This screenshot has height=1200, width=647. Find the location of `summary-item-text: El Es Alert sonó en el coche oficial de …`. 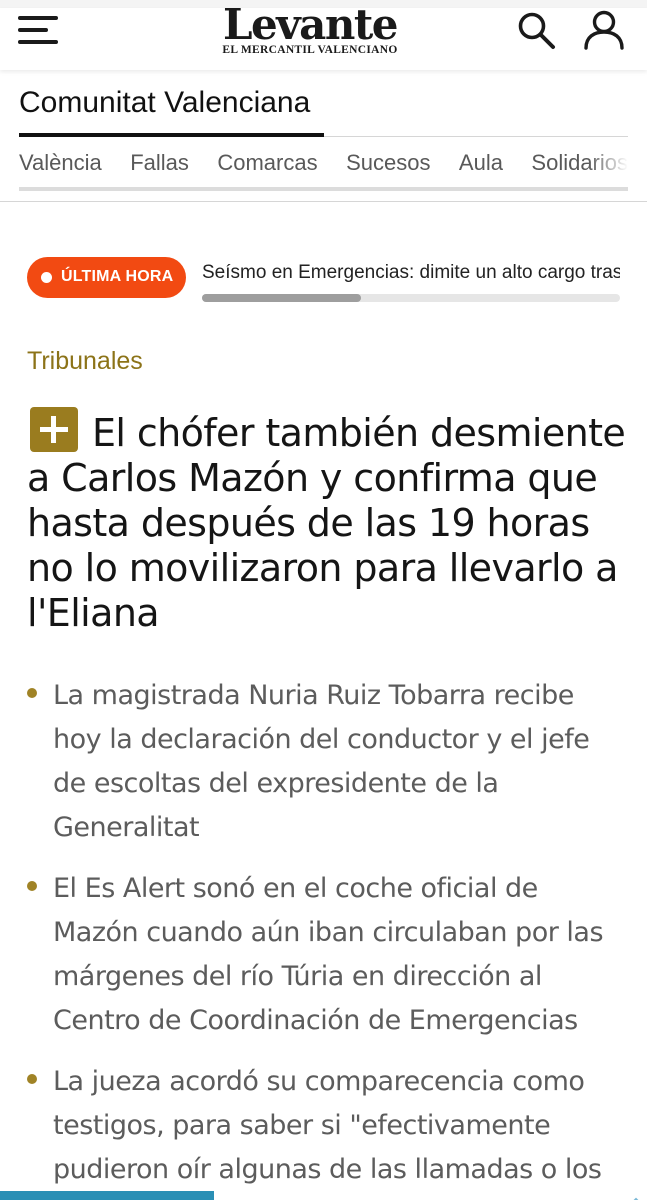

summary-item-text: El Es Alert sonó en el coche oficial de … is located at coordinates (328, 954).